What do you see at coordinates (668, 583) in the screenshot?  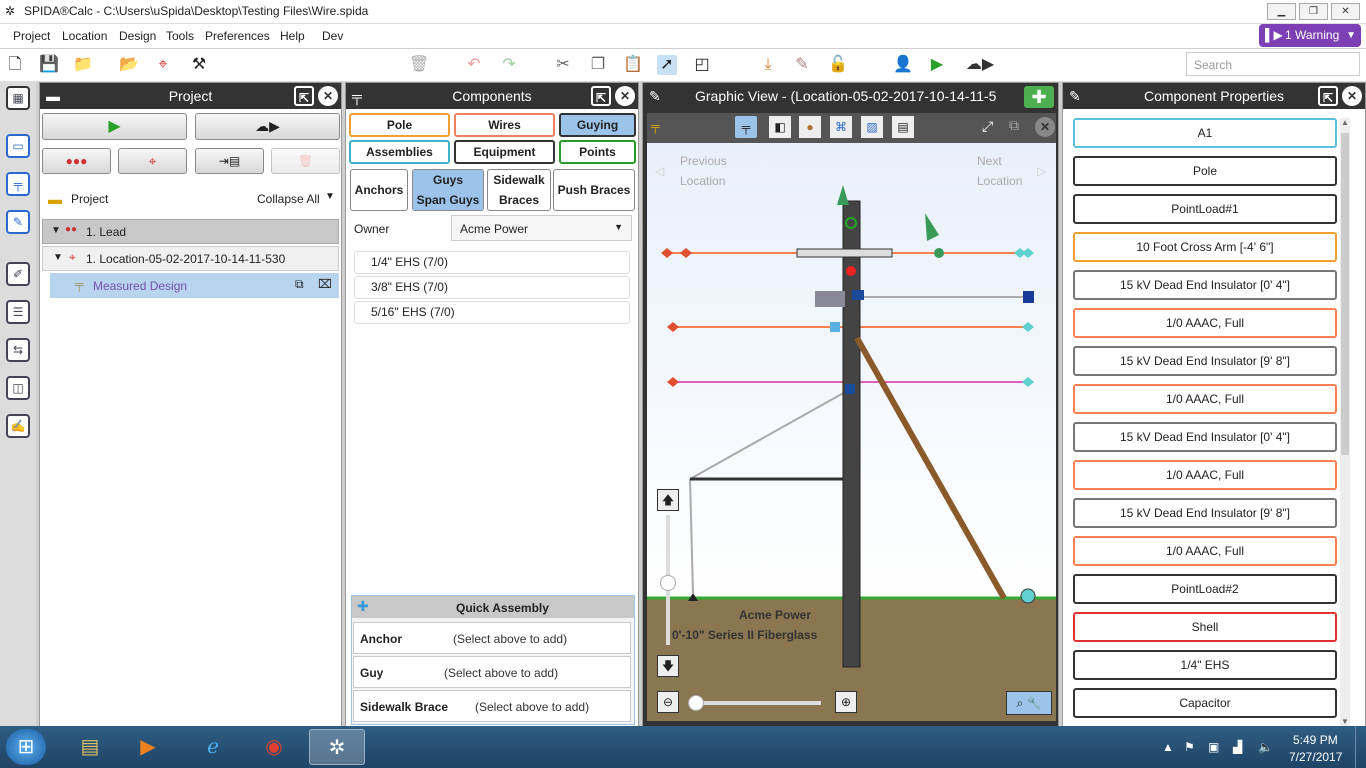 I see `vertical-zoom-thumb` at bounding box center [668, 583].